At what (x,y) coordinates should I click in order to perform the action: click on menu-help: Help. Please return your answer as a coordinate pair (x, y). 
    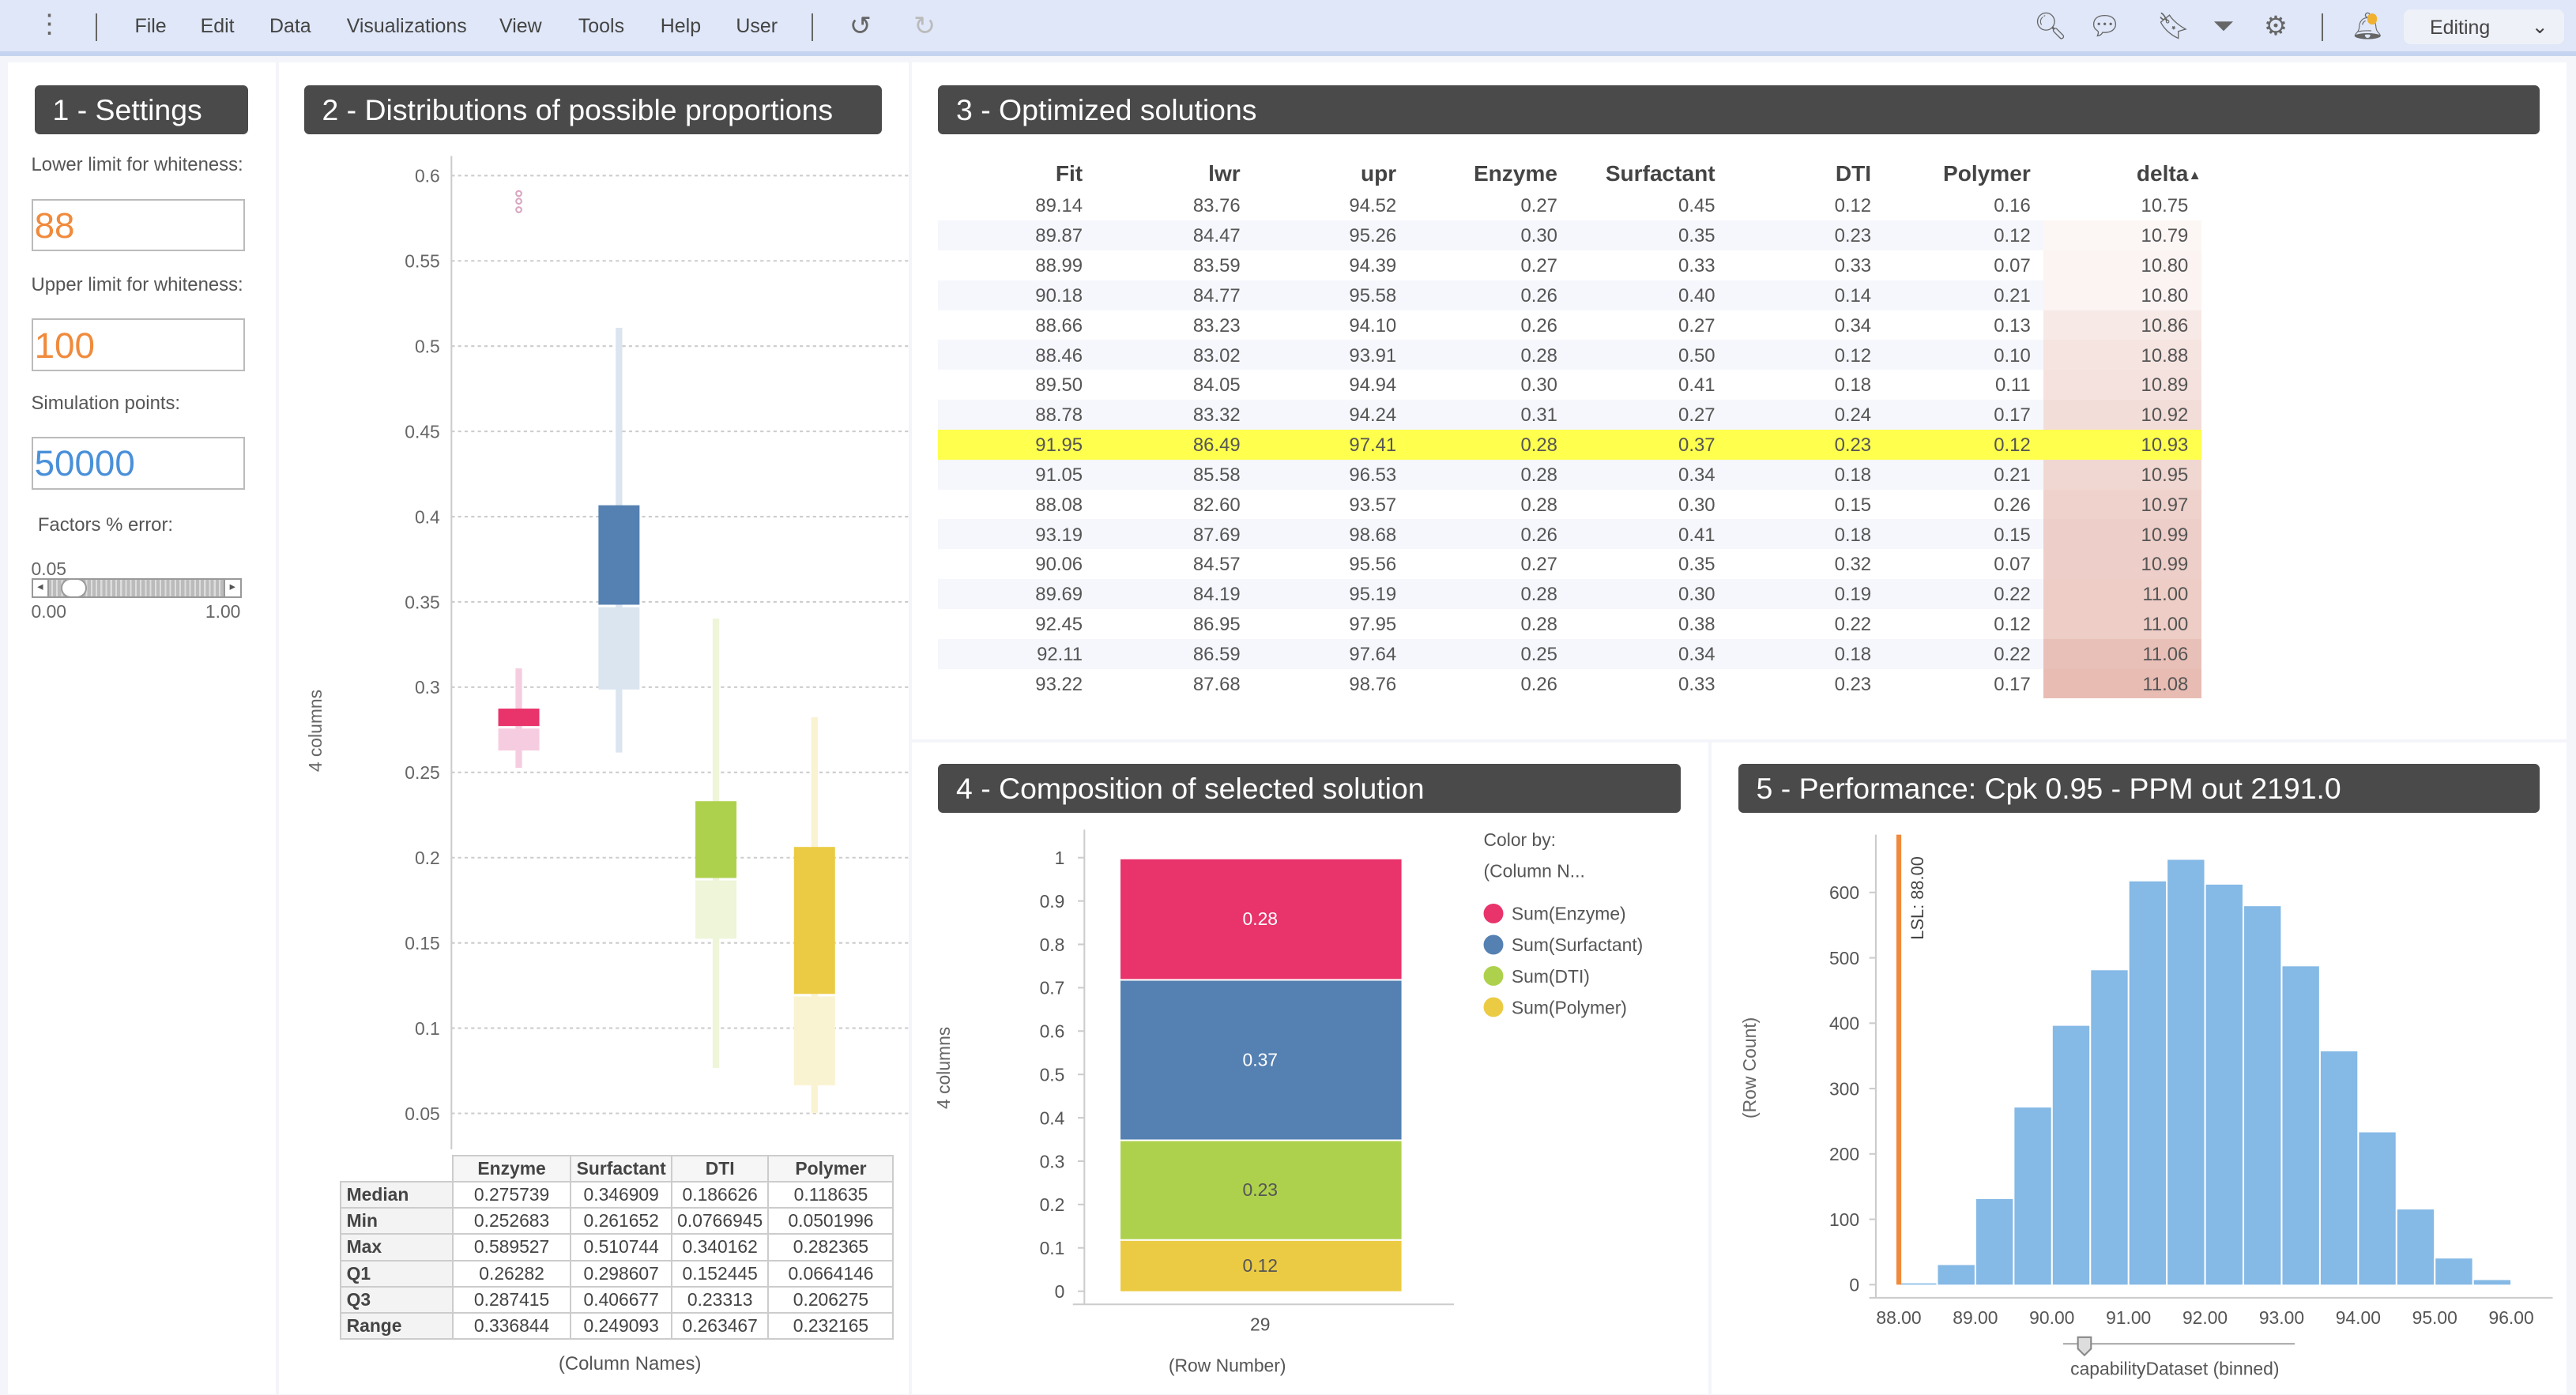
    Looking at the image, I should click on (681, 26).